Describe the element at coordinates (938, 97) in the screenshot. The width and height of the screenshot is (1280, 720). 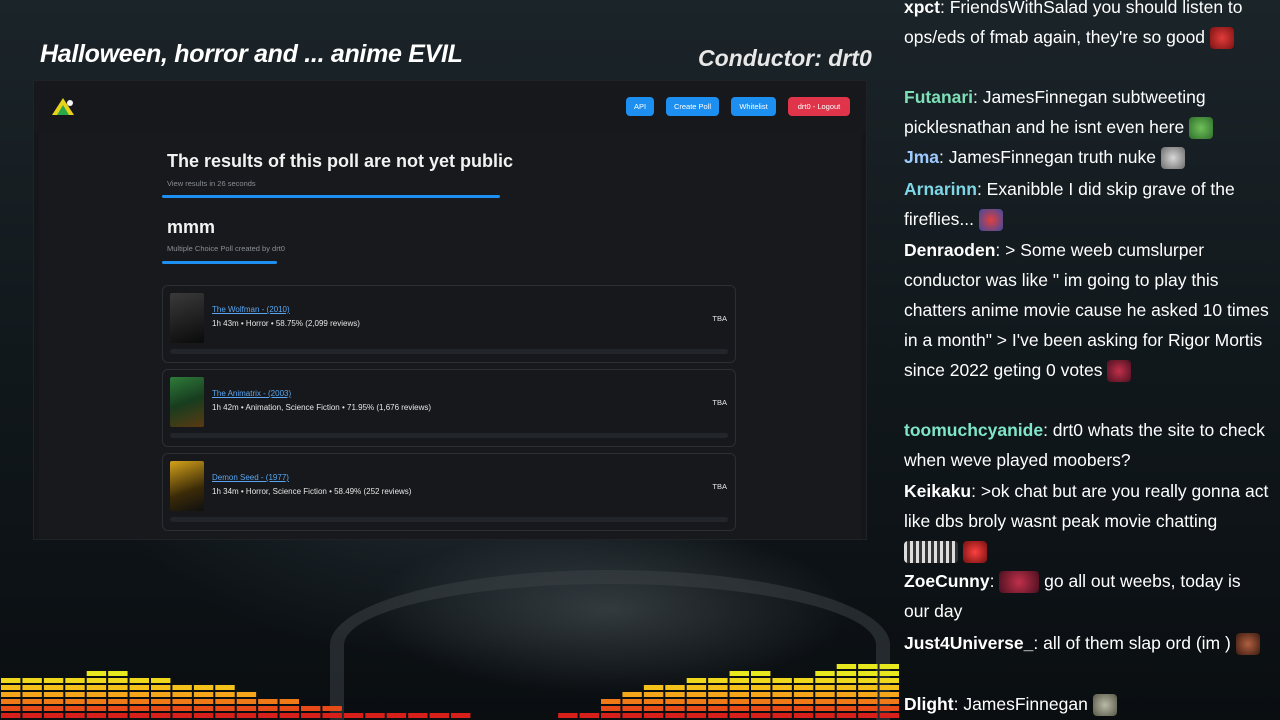
I see `chat-username: Futanari` at that location.